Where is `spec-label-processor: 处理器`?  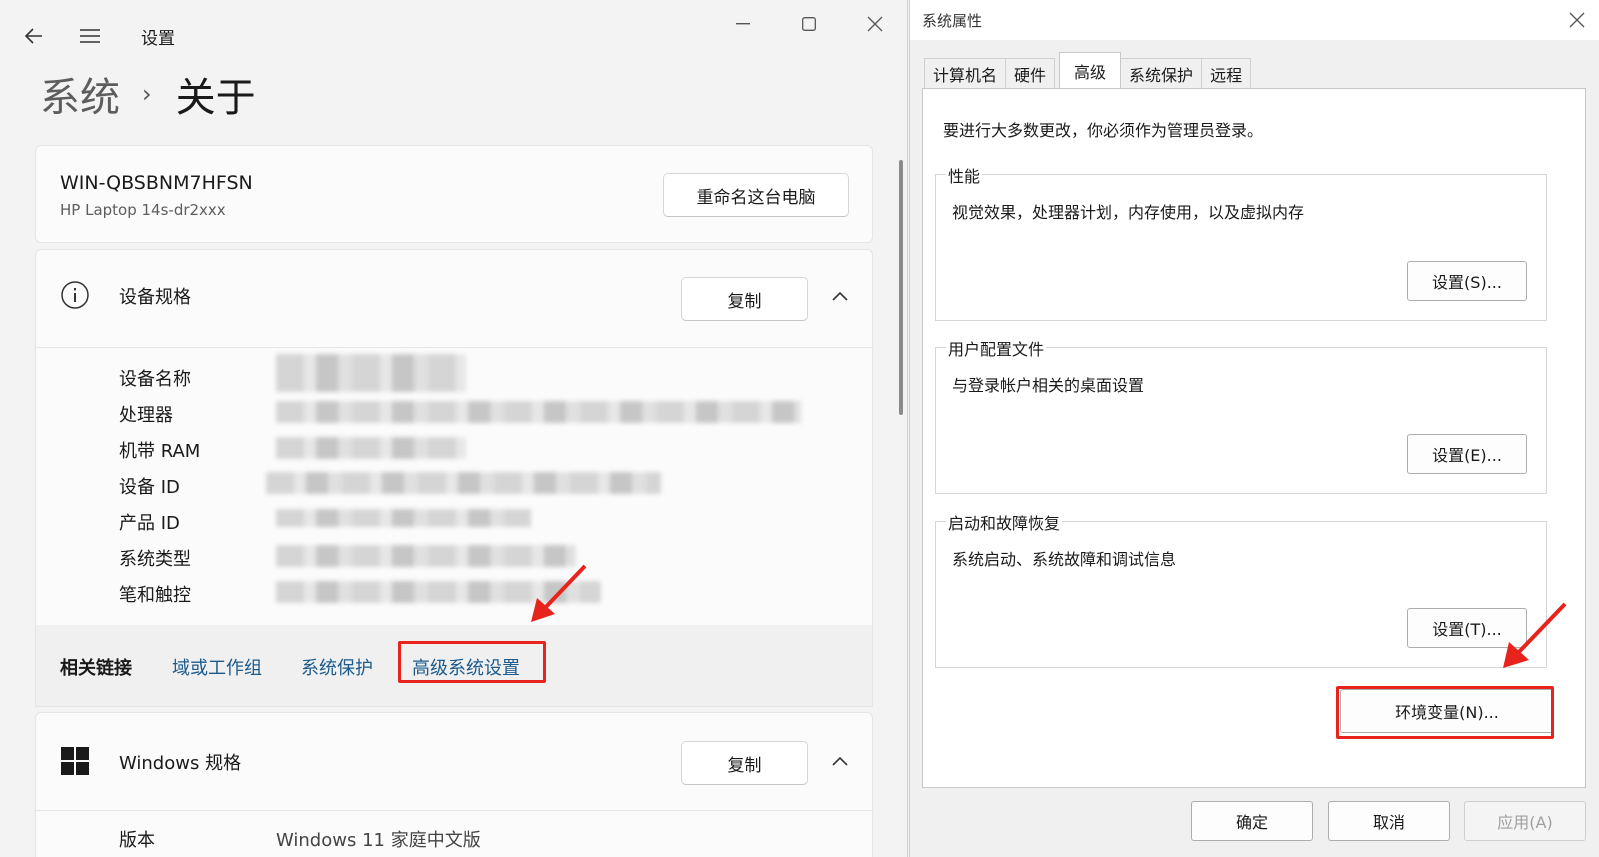 spec-label-processor: 处理器 is located at coordinates (146, 415).